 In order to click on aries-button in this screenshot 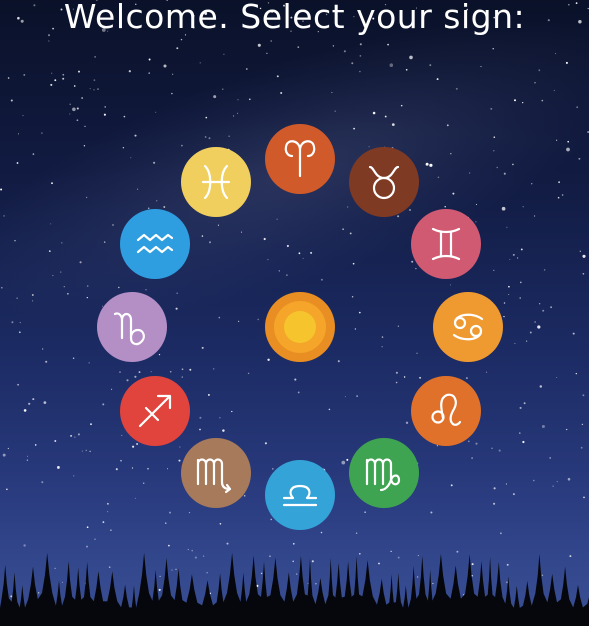, I will do `click(300, 159)`.